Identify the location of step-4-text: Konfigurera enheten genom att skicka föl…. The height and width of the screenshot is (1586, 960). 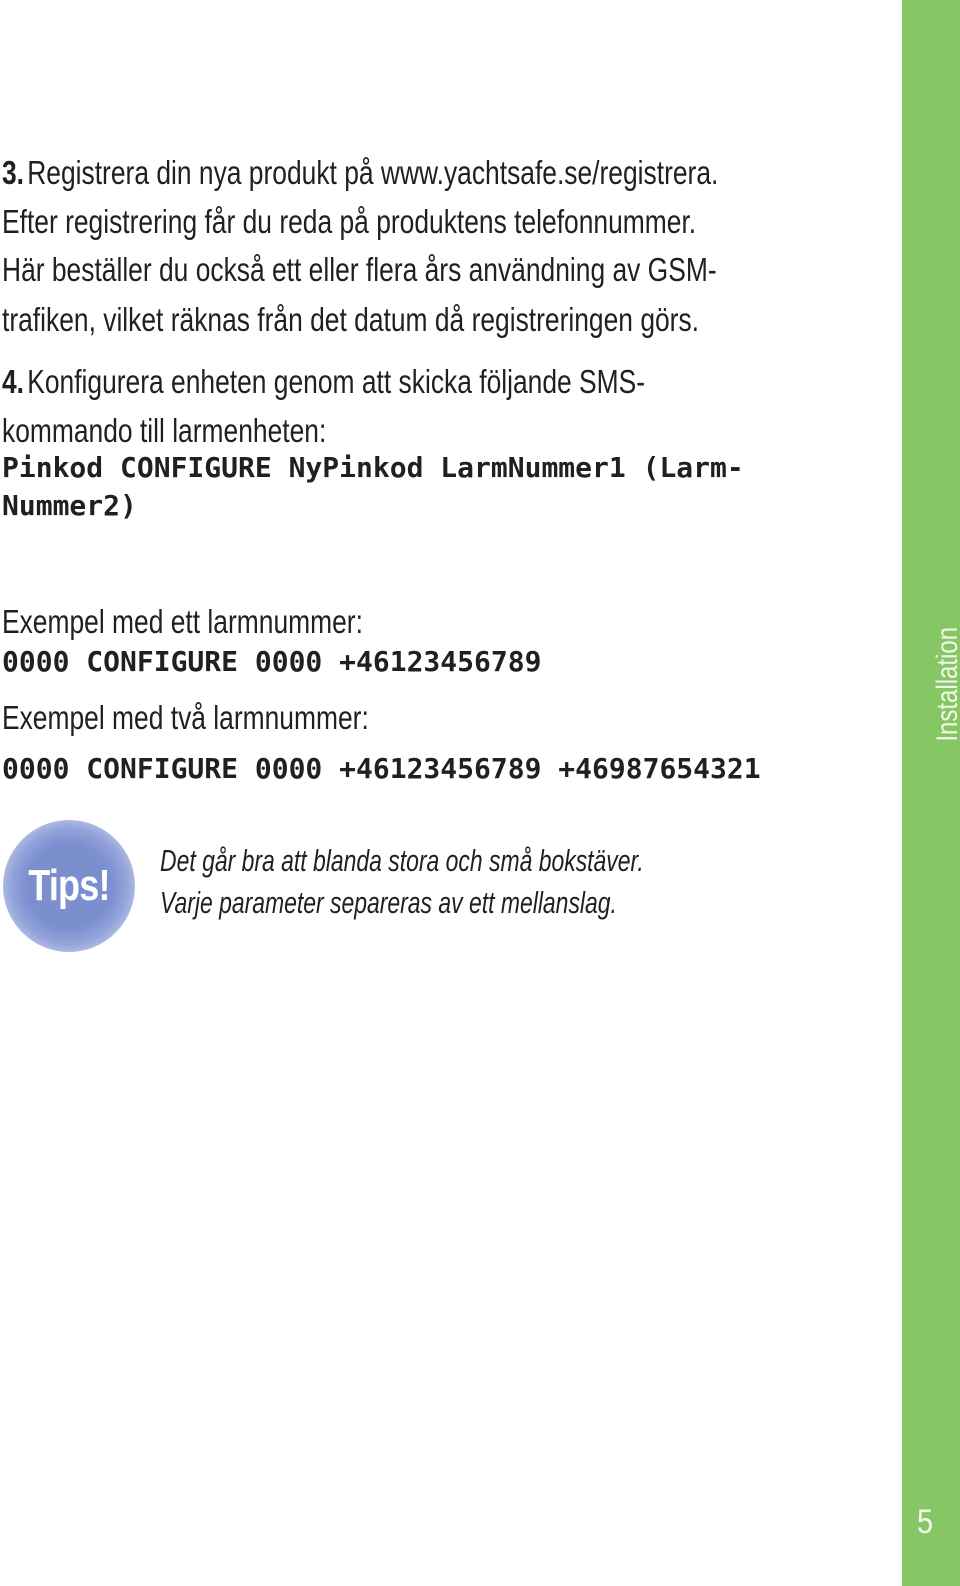
(336, 381).